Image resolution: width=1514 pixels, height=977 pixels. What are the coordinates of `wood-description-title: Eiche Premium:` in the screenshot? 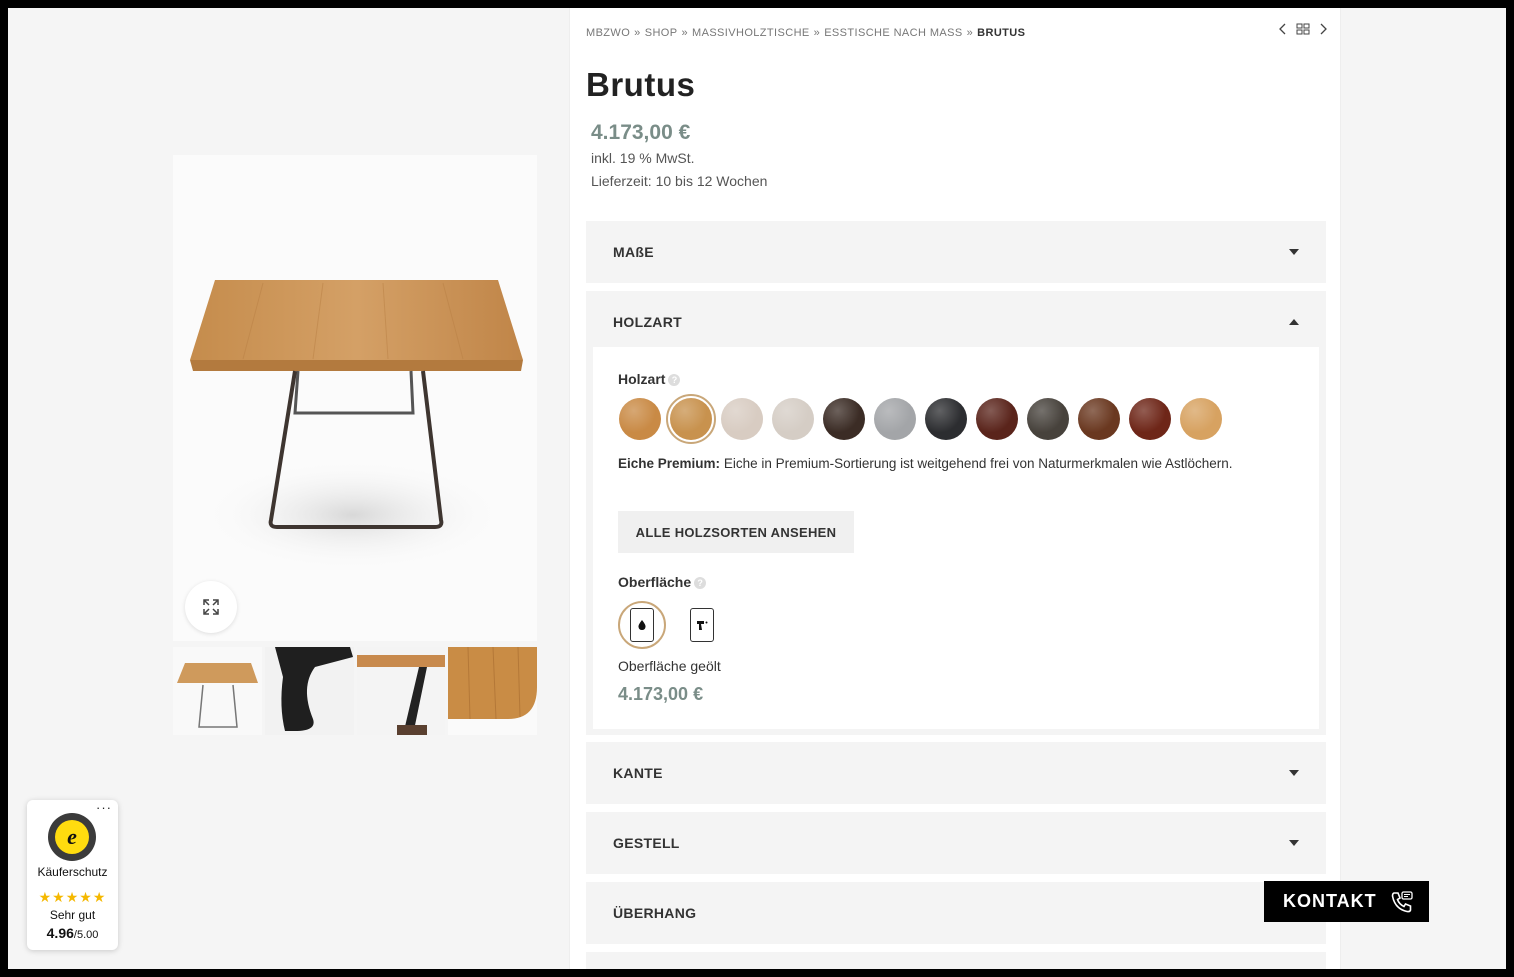 It's located at (669, 463).